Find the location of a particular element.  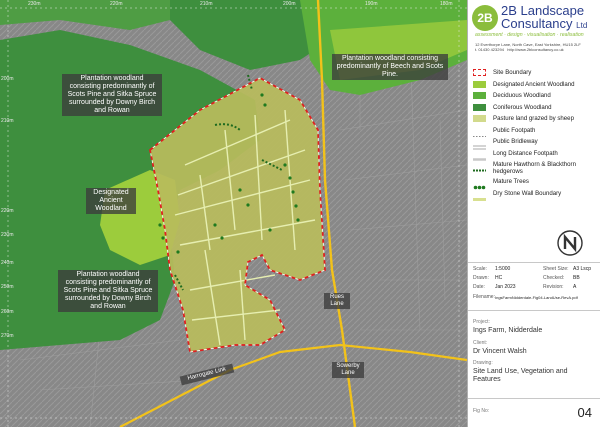

grid-label-left: 260m is located at coordinates (7, 312).